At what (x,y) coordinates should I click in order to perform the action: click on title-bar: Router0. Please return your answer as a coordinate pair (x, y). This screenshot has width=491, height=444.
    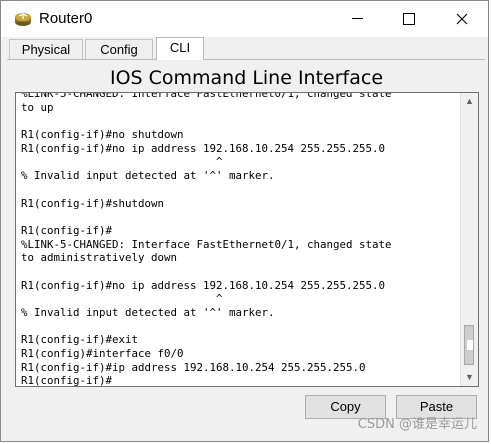
    Looking at the image, I should click on (244, 19).